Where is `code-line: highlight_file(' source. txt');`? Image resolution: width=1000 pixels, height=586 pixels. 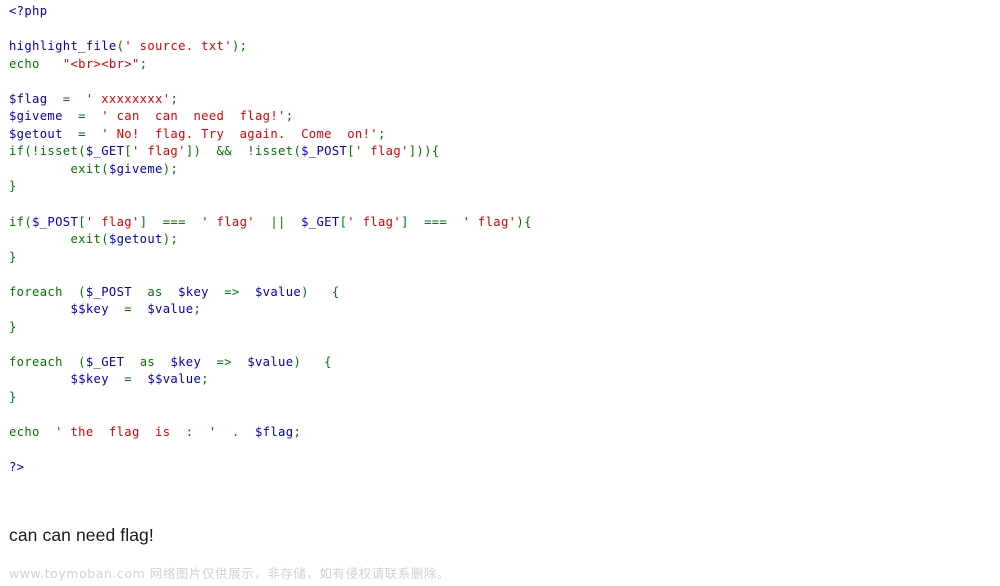
code-line: highlight_file(' source. txt'); is located at coordinates (499, 47).